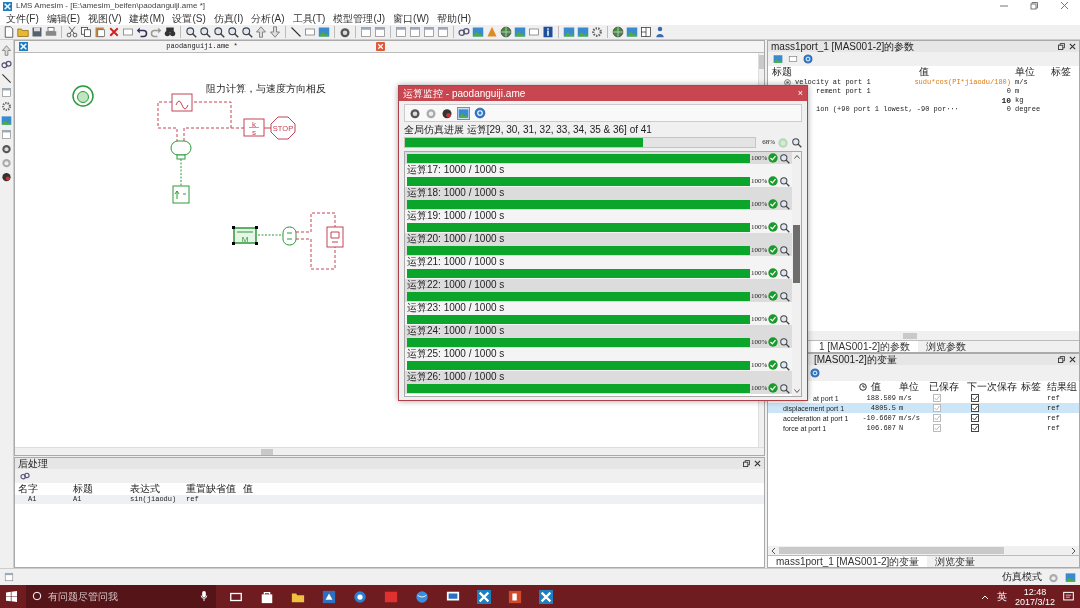 The height and width of the screenshot is (608, 1080). What do you see at coordinates (296, 32) in the screenshot?
I see `line-icon` at bounding box center [296, 32].